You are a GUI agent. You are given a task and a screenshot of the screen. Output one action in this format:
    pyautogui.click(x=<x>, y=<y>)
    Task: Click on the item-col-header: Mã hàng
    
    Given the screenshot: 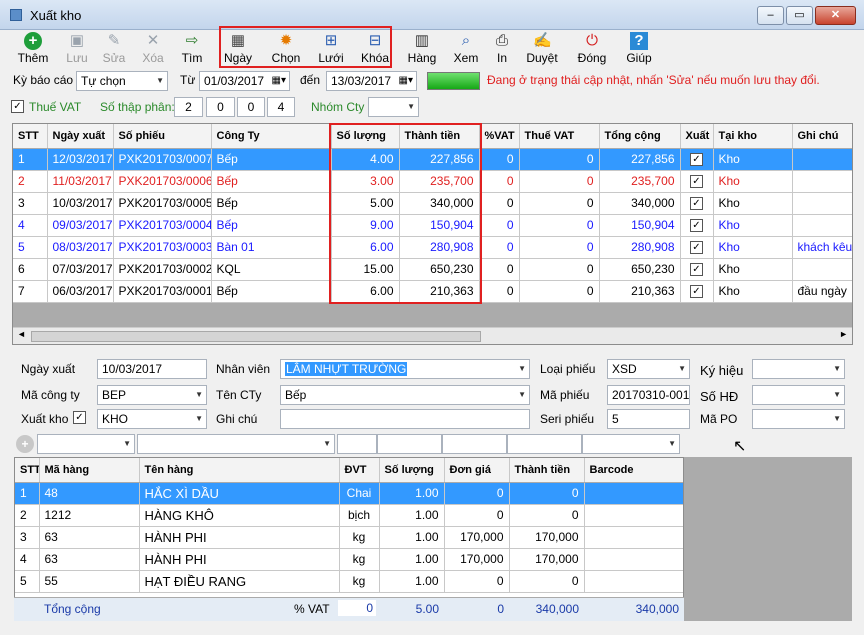 What is the action you would take?
    pyautogui.click(x=89, y=470)
    